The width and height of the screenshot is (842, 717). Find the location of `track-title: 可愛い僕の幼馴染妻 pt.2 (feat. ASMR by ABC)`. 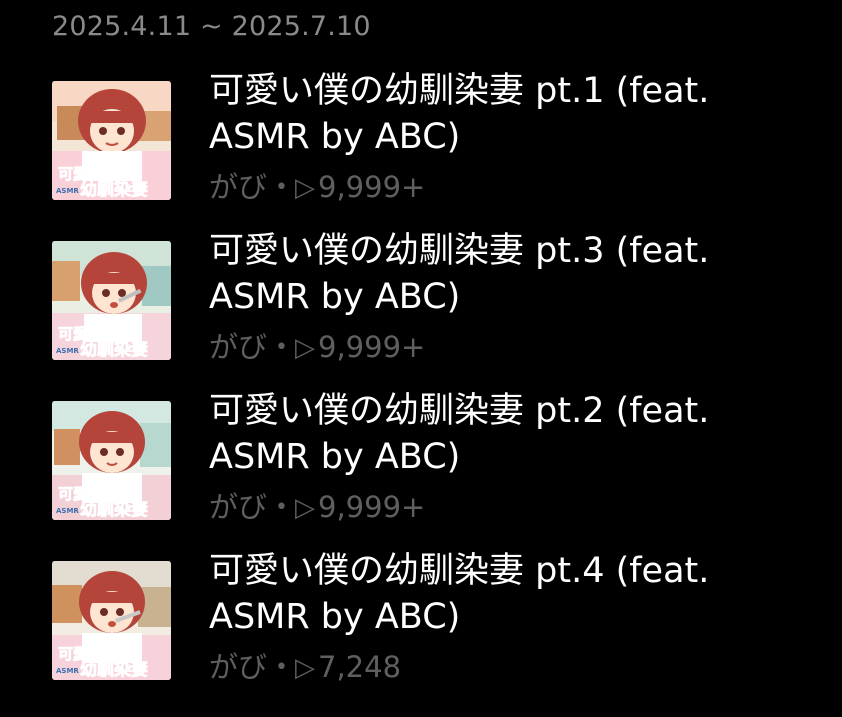

track-title: 可愛い僕の幼馴染妻 pt.2 (feat. ASMR by ABC) is located at coordinates (459, 434).